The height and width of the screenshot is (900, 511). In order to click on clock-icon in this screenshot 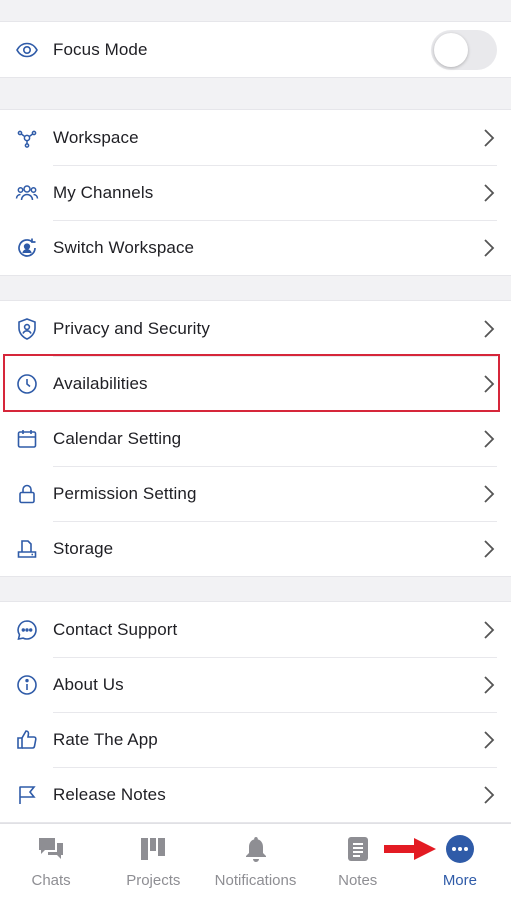, I will do `click(27, 384)`.